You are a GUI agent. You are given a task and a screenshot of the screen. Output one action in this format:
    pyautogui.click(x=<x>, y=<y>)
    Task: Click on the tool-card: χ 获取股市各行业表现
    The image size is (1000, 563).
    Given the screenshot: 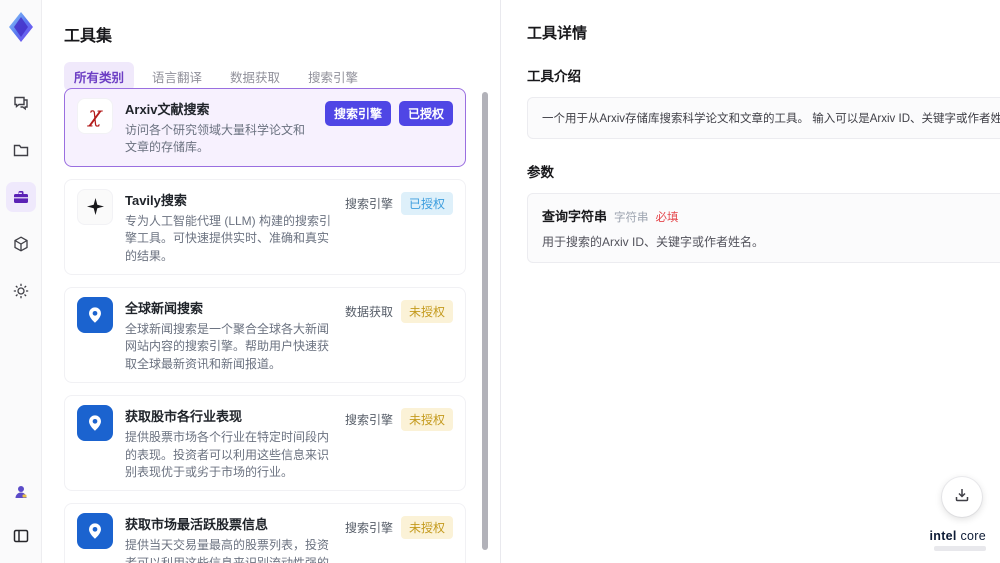 What is the action you would take?
    pyautogui.click(x=265, y=443)
    